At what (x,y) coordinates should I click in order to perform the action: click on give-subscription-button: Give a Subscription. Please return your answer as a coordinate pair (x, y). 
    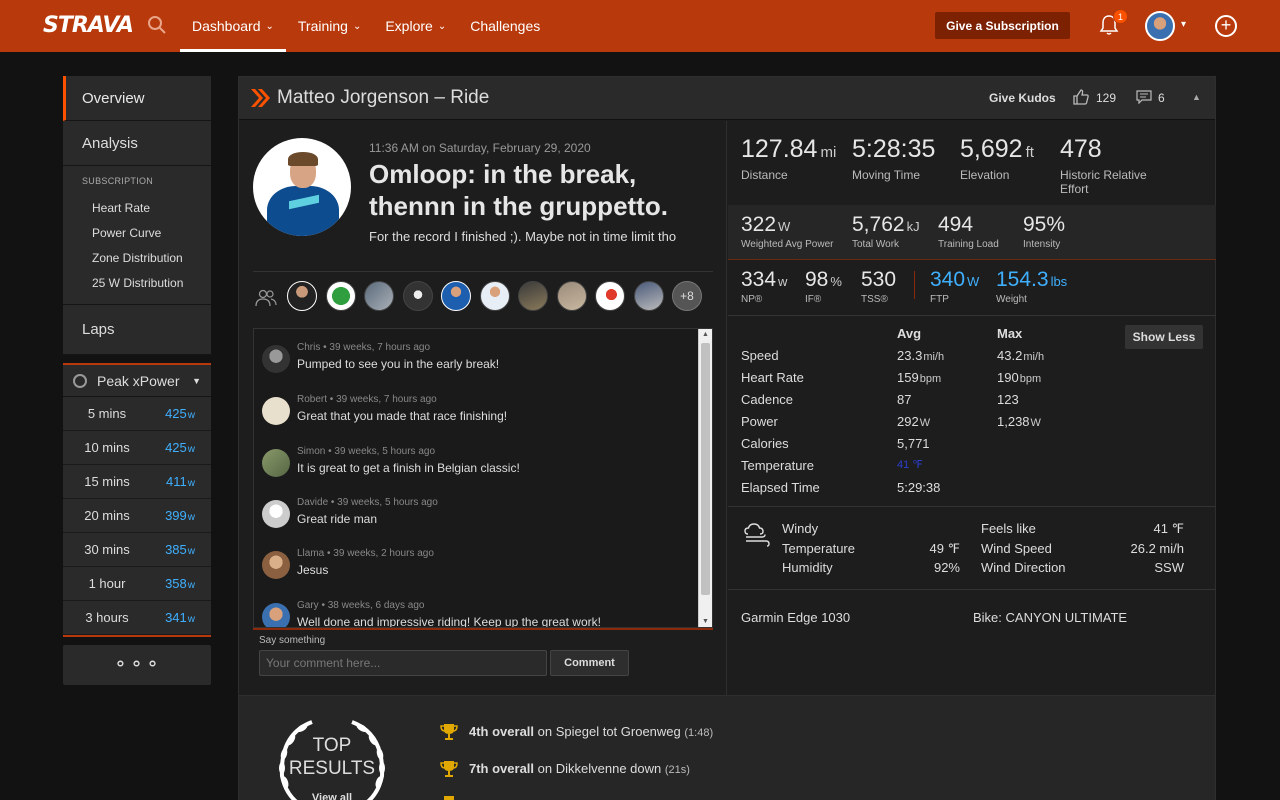
    Looking at the image, I should click on (1002, 25).